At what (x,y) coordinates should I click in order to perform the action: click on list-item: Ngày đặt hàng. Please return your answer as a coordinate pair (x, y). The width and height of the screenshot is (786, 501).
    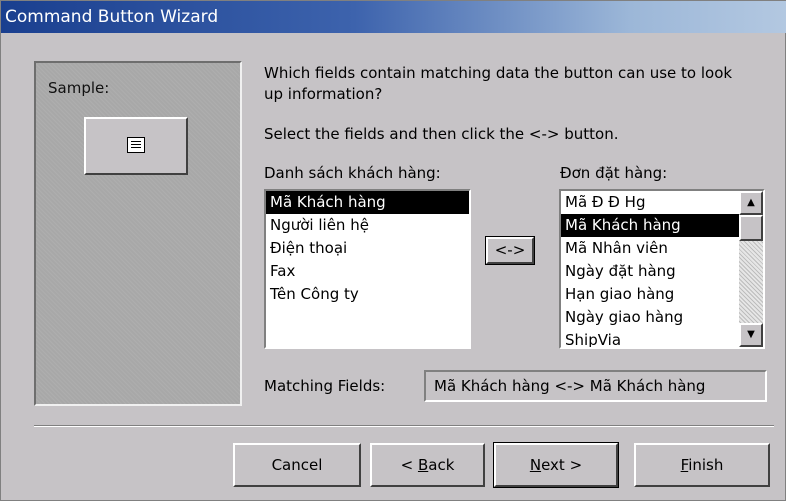
    Looking at the image, I should click on (650, 271).